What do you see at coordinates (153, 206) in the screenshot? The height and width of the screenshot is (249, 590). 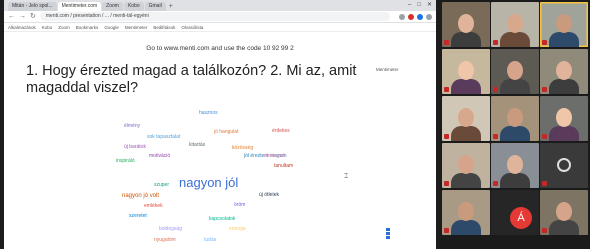 I see `word-cloud-word: emlékek` at bounding box center [153, 206].